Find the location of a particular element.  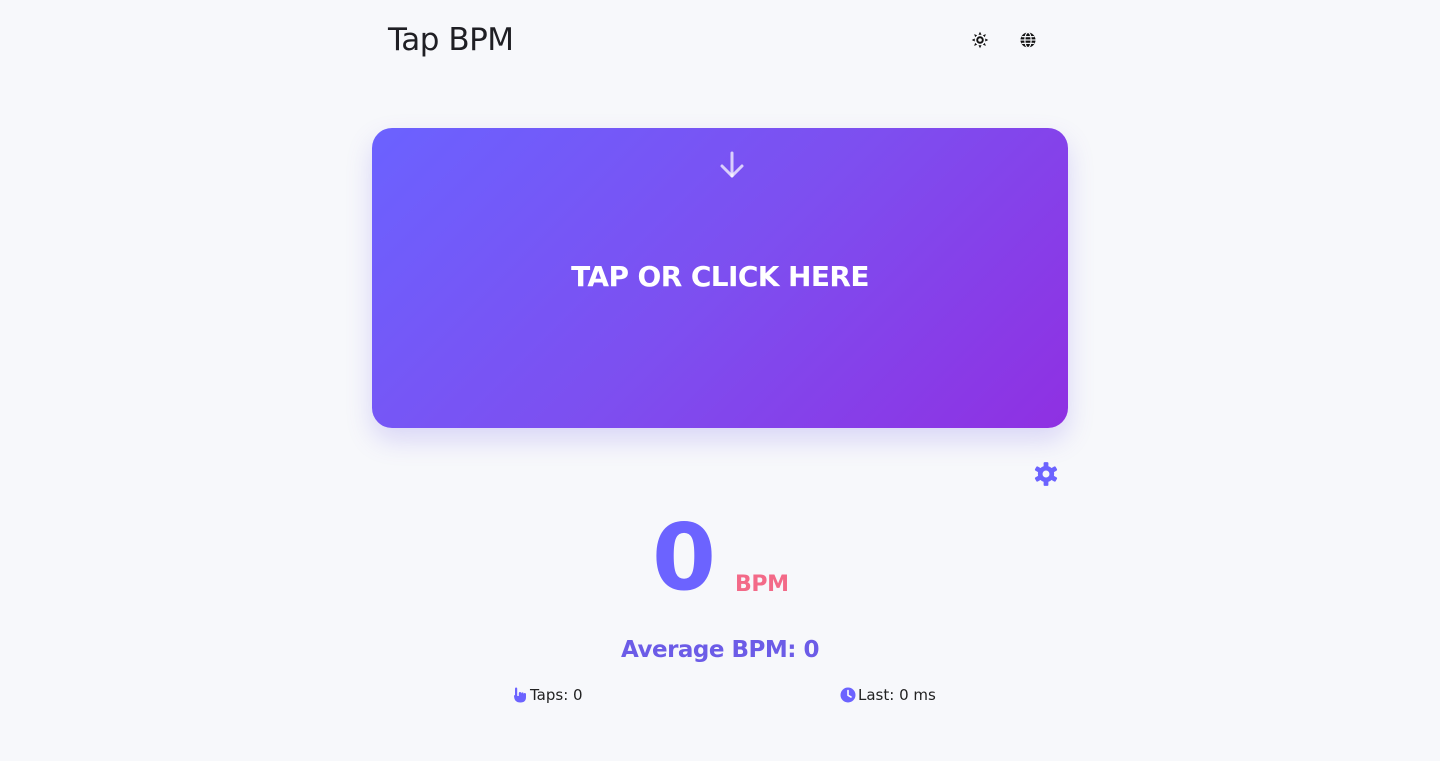

clock-icon is located at coordinates (848, 695).